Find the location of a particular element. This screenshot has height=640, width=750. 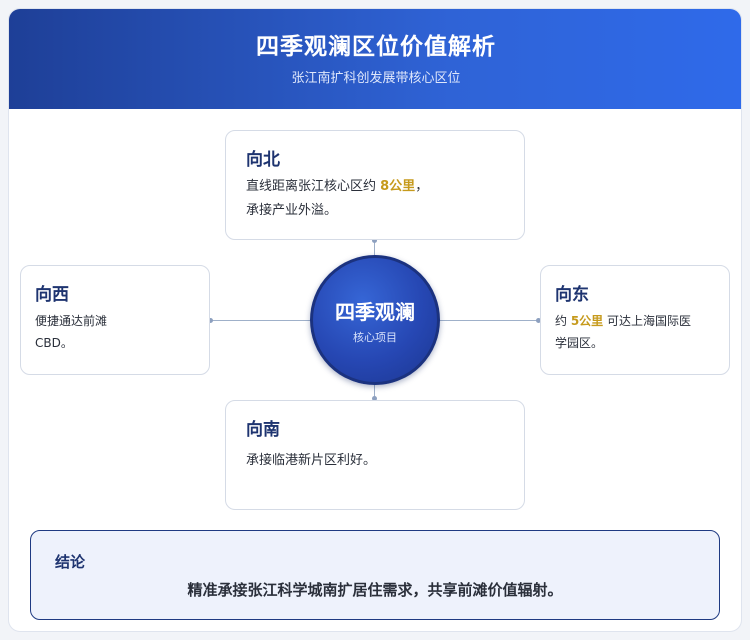

north-title: 向北 is located at coordinates (263, 160).